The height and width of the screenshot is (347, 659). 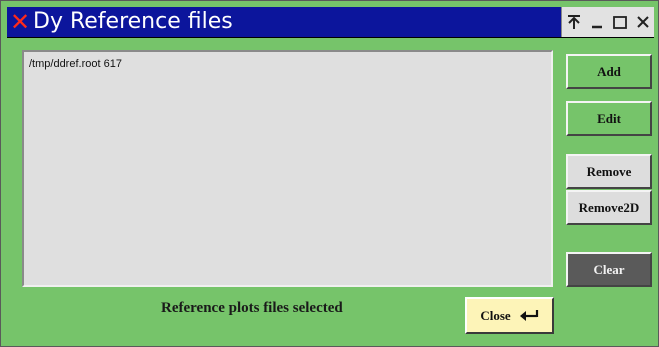 What do you see at coordinates (609, 118) in the screenshot?
I see `edit-button: Edit` at bounding box center [609, 118].